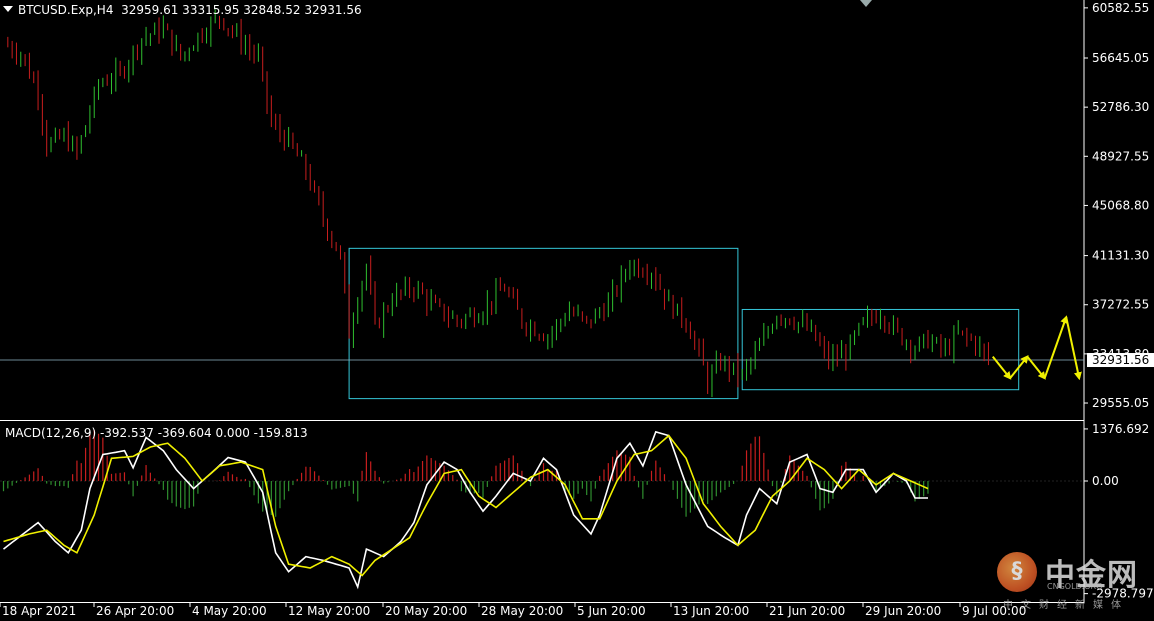 The width and height of the screenshot is (1154, 621). What do you see at coordinates (1120, 58) in the screenshot?
I see `price-tick-label: 56645.05` at bounding box center [1120, 58].